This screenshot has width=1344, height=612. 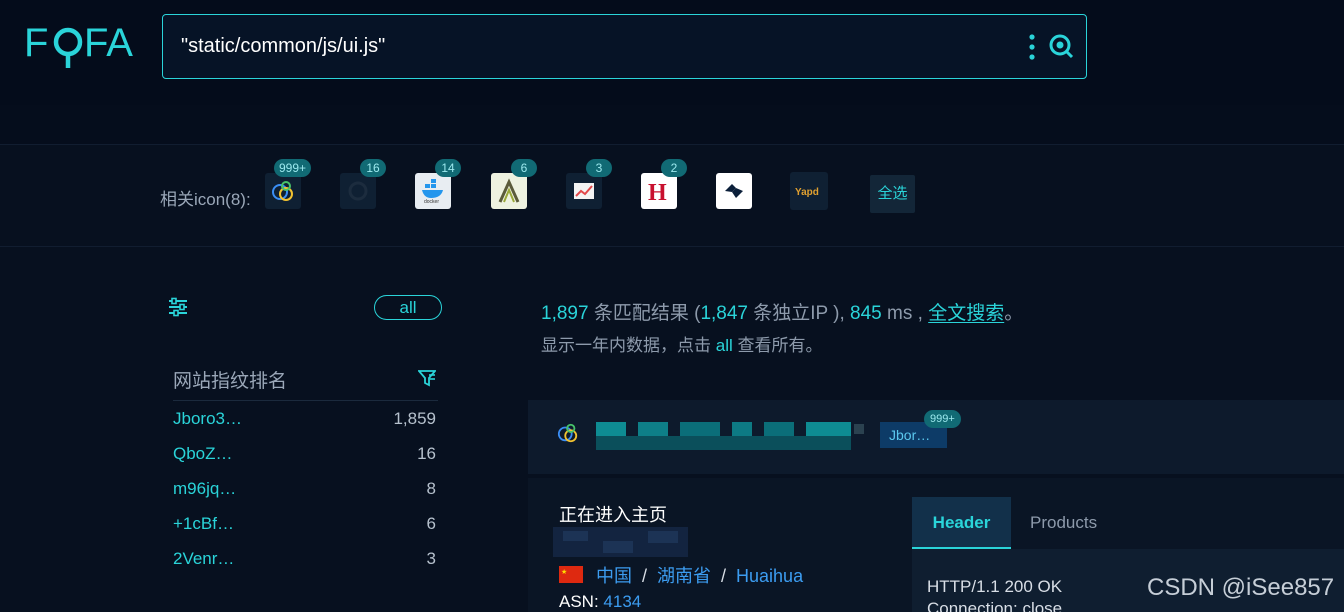 I want to click on yapd-logo-icon: Yapd, so click(x=809, y=191).